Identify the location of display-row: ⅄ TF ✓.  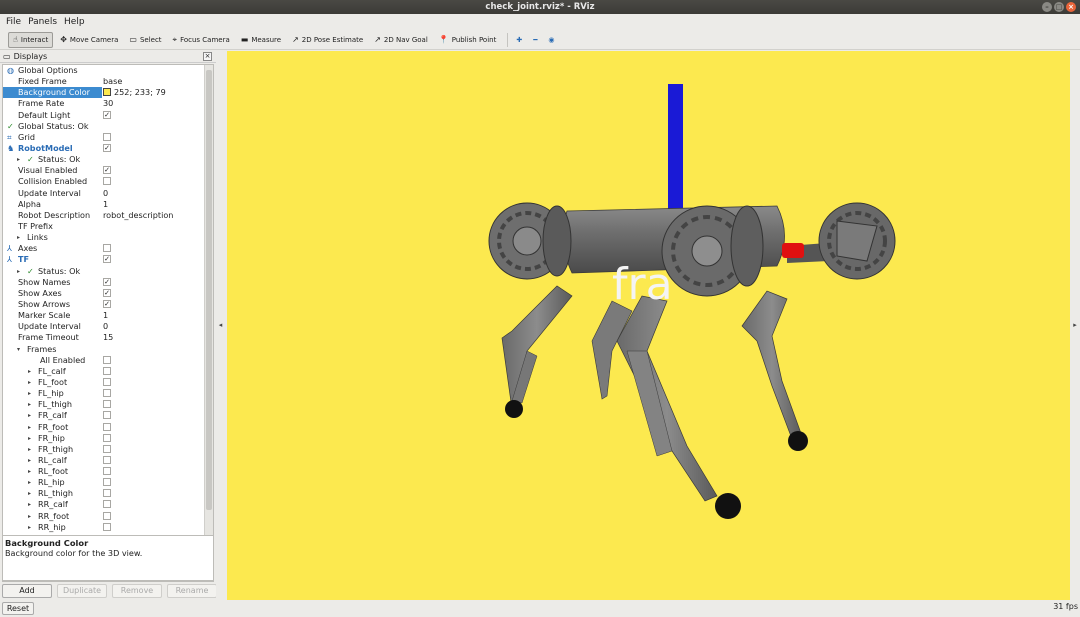
(108, 259).